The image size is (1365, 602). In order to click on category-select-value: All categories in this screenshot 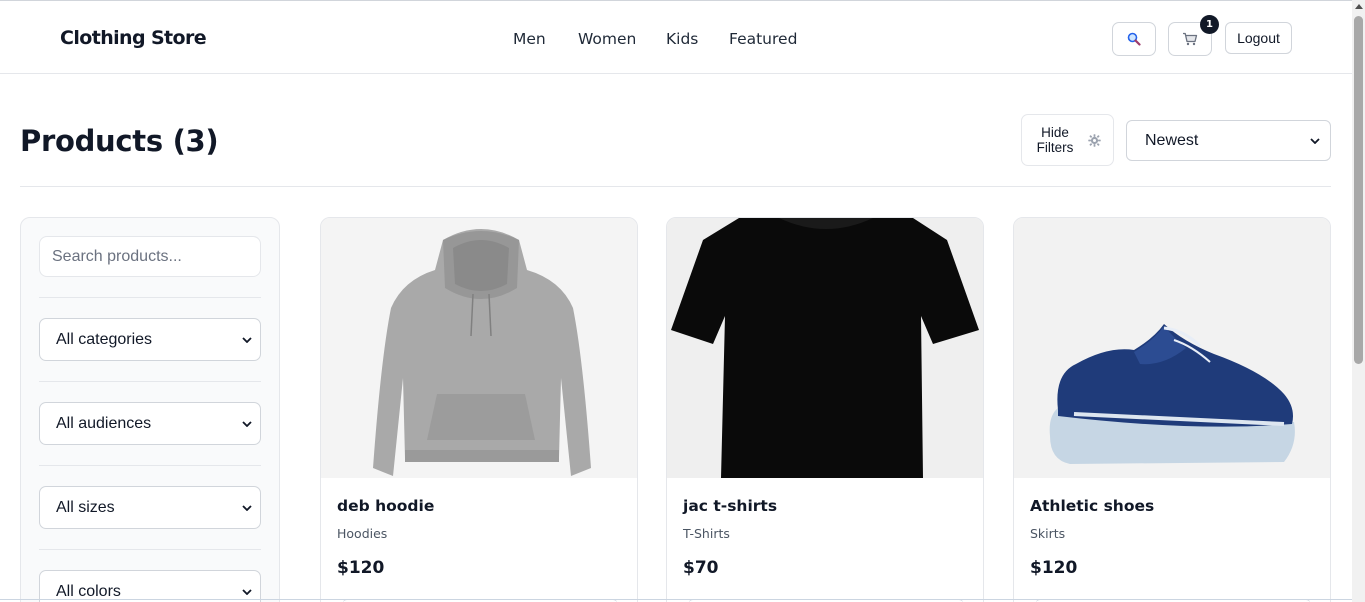, I will do `click(104, 339)`.